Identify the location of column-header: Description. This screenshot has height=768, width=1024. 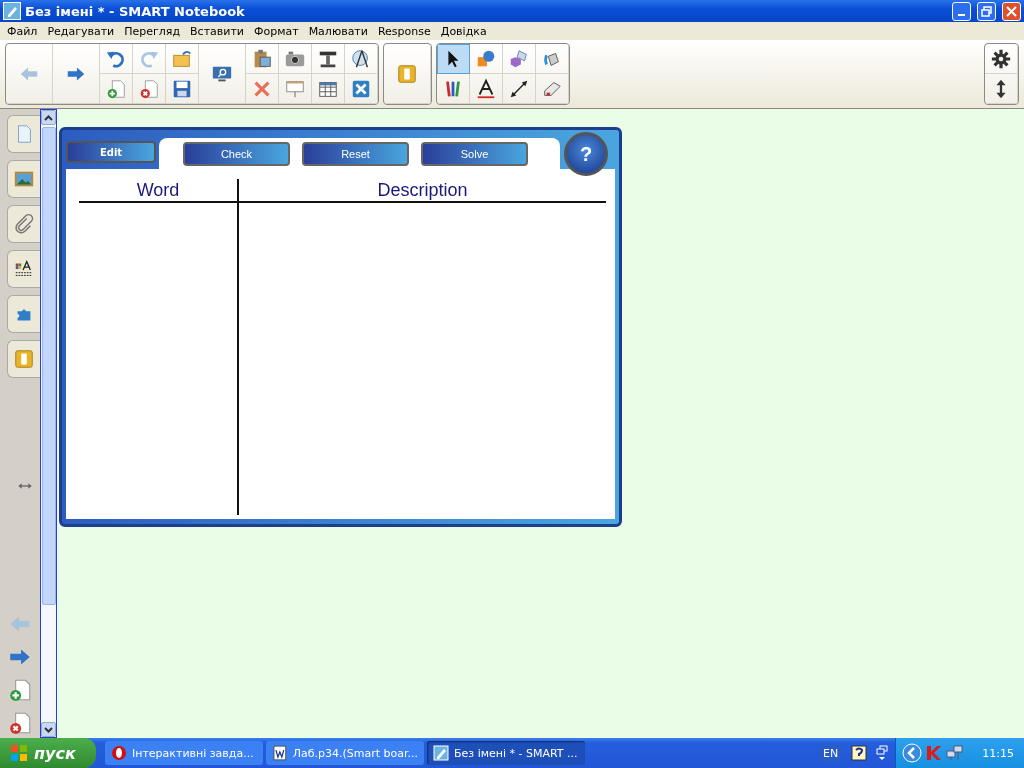
(422, 191).